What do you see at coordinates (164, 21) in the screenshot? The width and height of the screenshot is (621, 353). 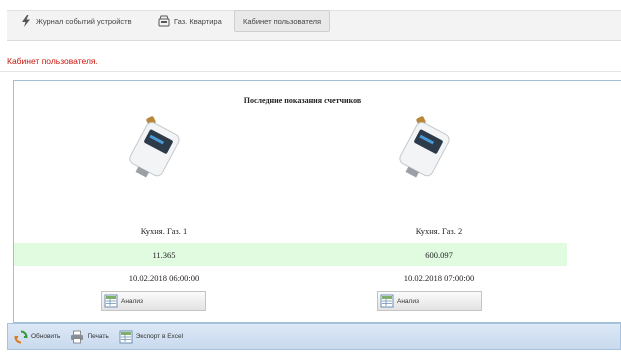 I see `gas-meter-icon` at bounding box center [164, 21].